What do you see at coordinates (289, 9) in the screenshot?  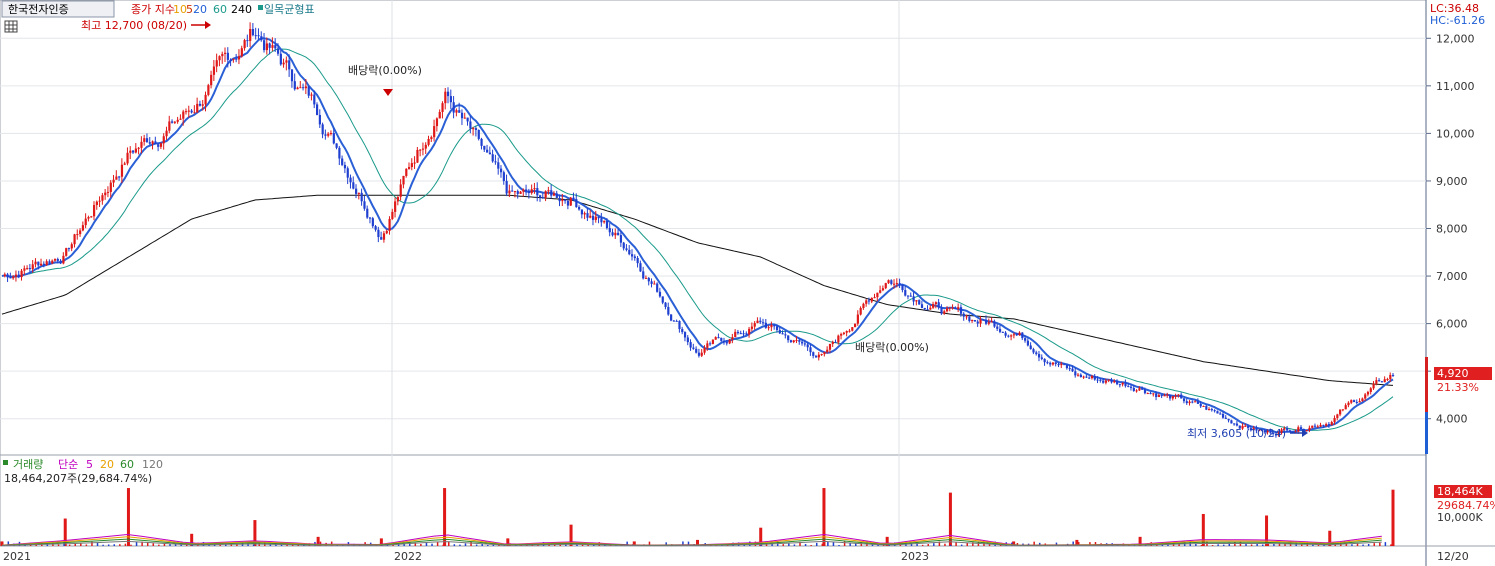 I see `ichimoku-label: 일목균형표` at bounding box center [289, 9].